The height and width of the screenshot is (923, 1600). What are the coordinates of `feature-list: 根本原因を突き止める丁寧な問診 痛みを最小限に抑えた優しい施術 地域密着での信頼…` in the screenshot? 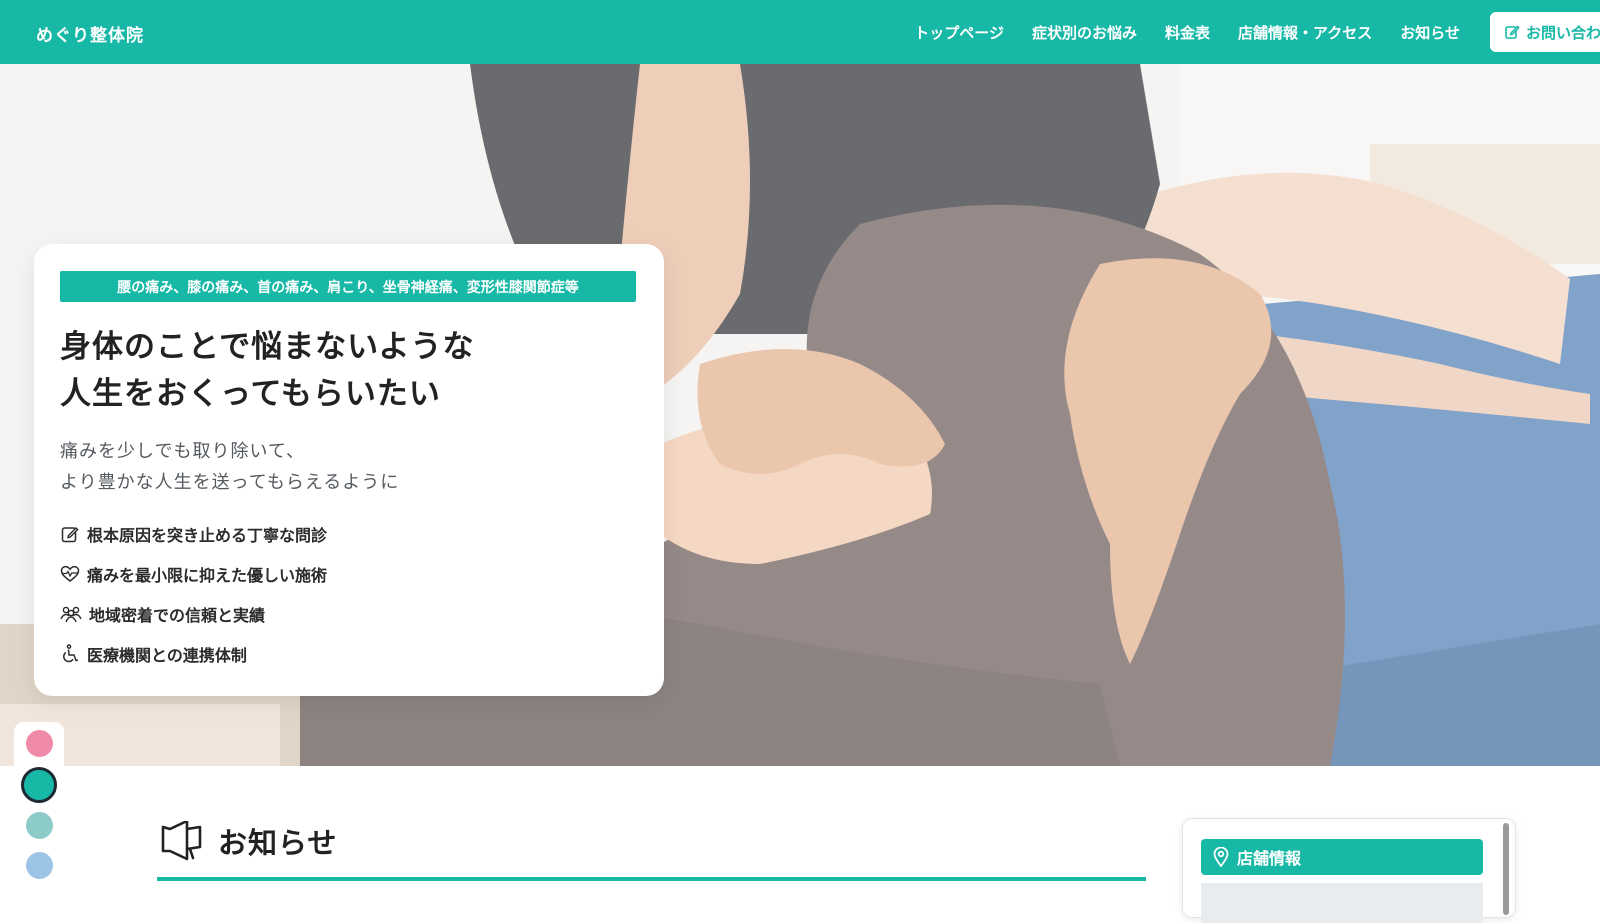 It's located at (350, 594).